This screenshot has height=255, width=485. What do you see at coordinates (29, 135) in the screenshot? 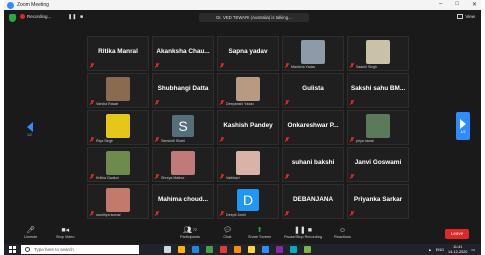
I see `prev-page-indicator: 1/2` at bounding box center [29, 135].